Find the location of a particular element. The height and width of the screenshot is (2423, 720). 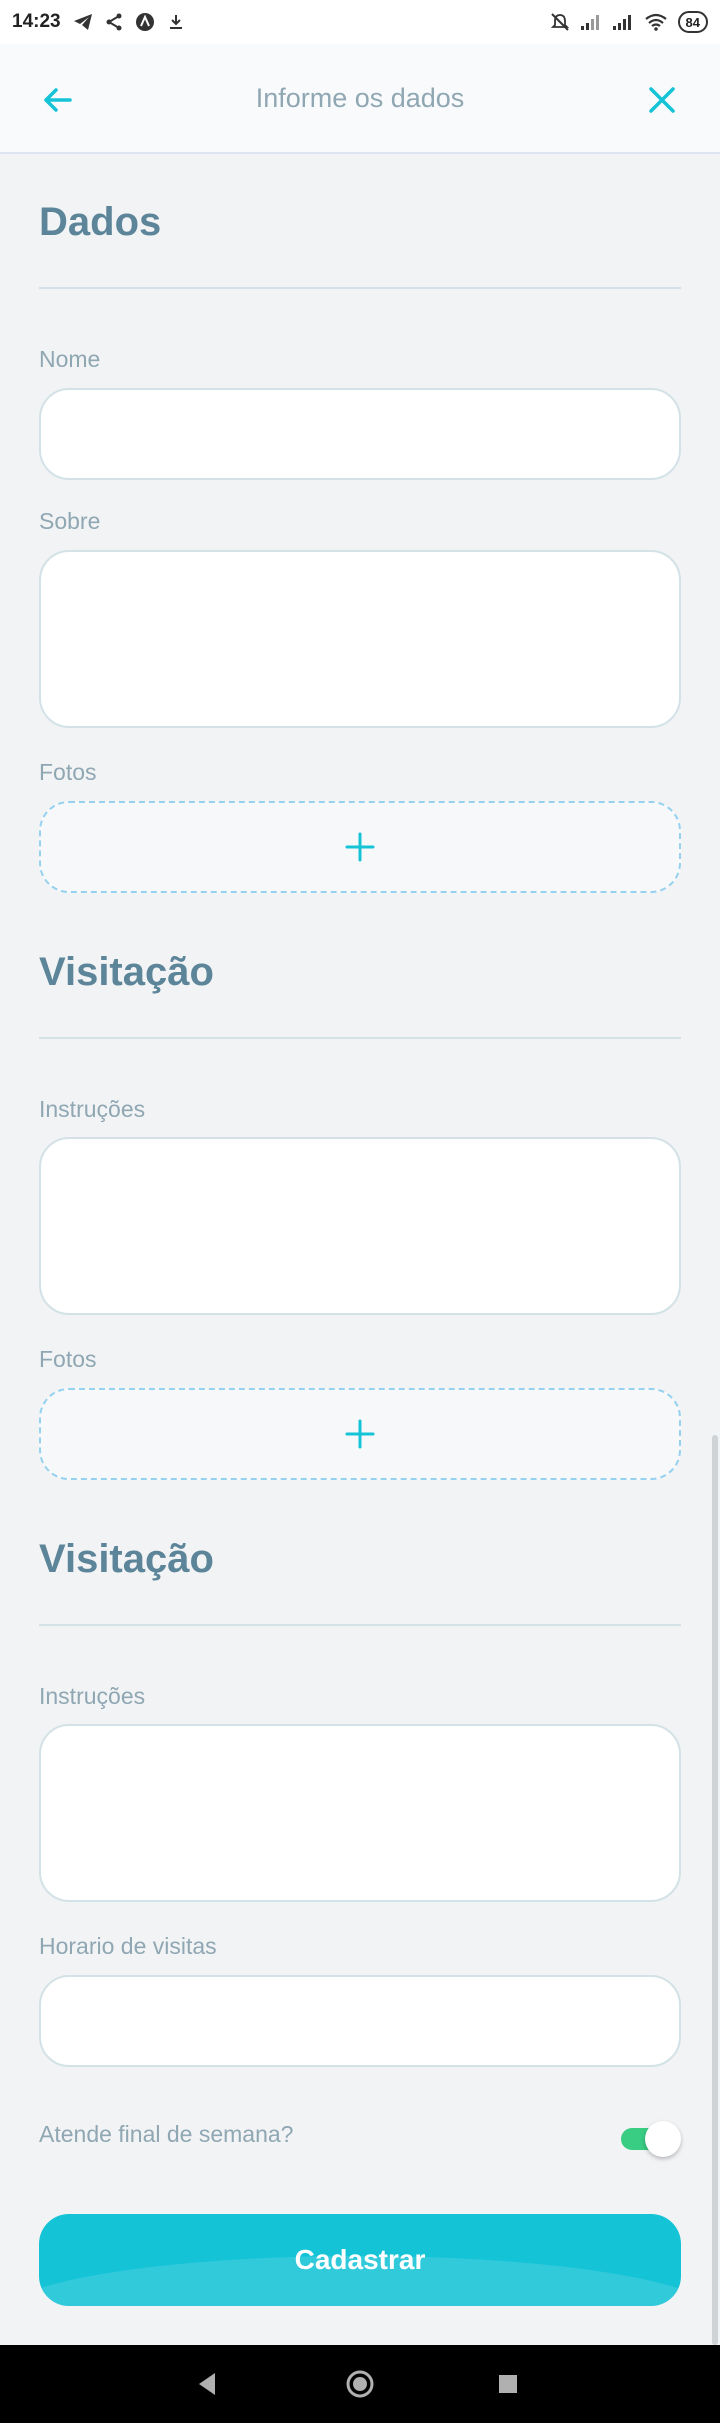

cadastrar-button-label: Cadastrar is located at coordinates (360, 2259).